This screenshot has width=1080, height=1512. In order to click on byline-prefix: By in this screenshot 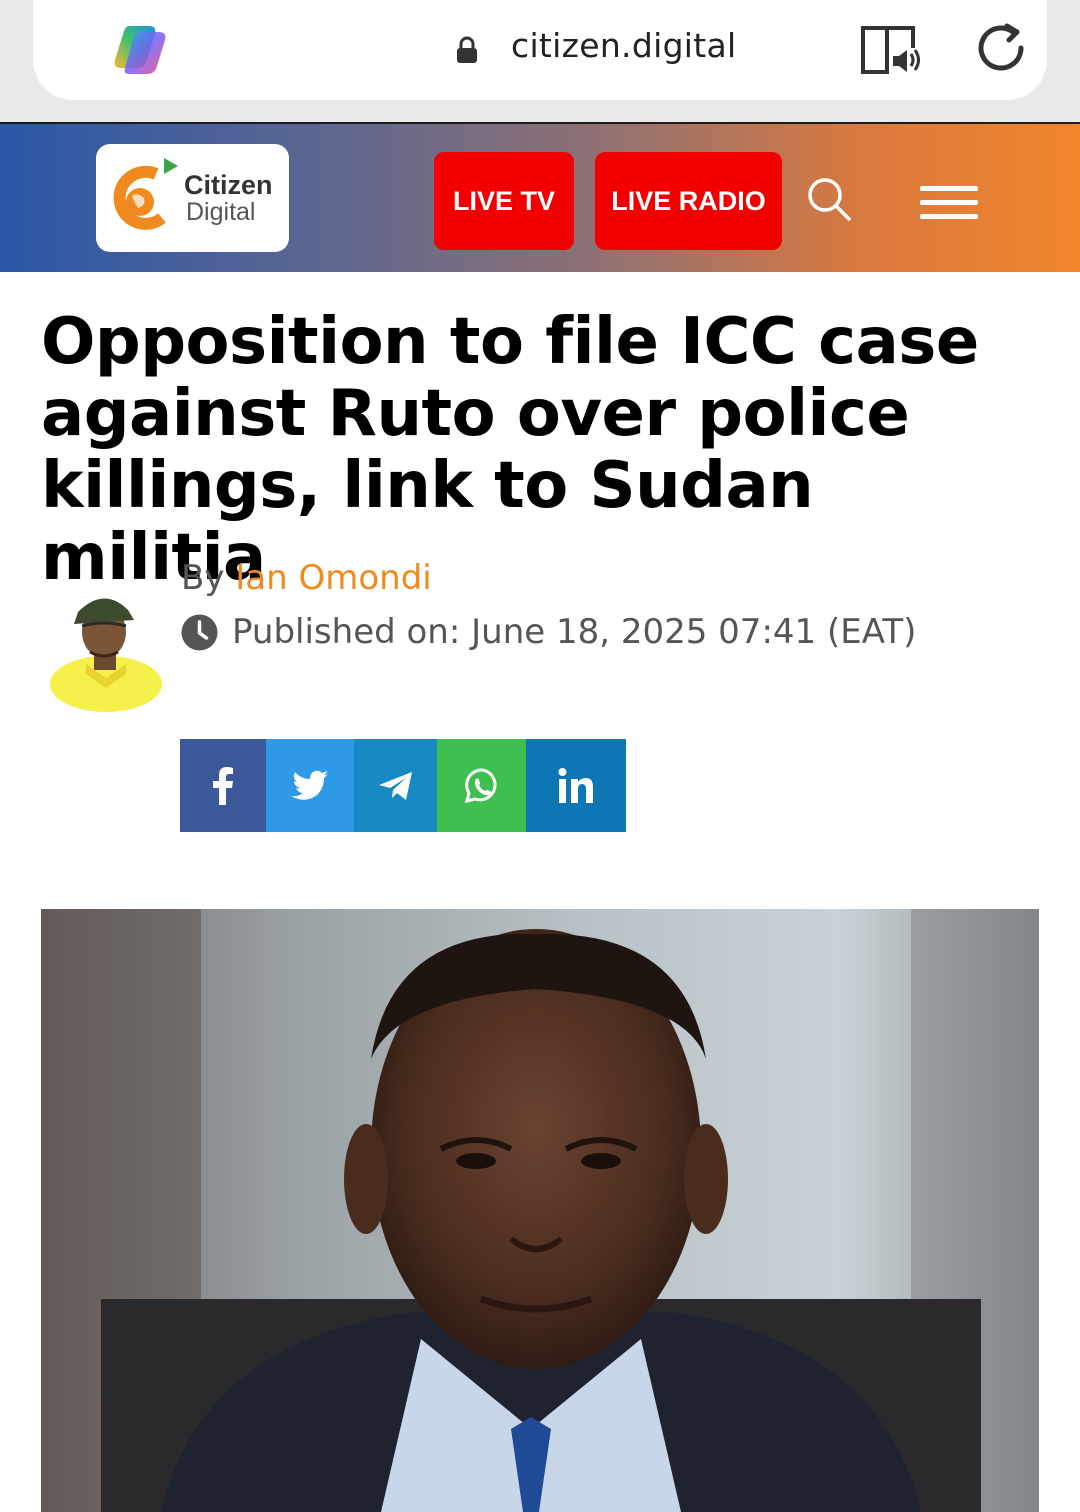, I will do `click(203, 578)`.